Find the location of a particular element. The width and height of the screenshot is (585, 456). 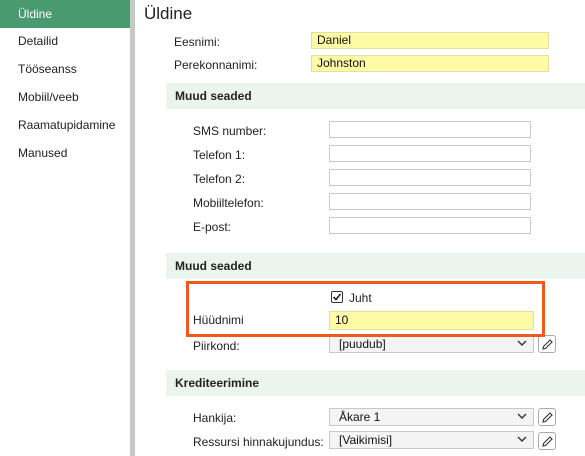

mobile-label: Mobiiltelefon: is located at coordinates (228, 203).